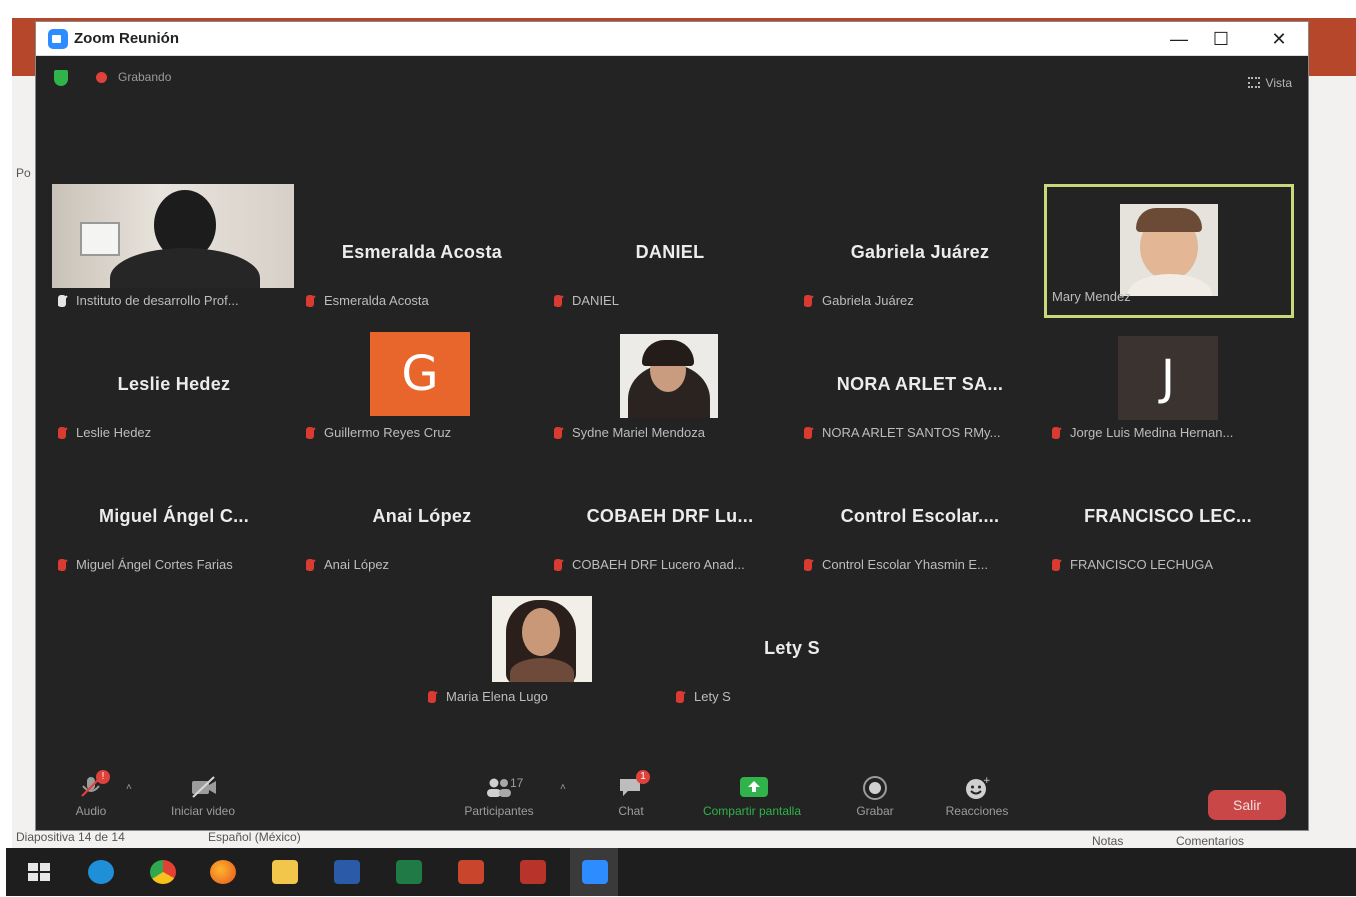  What do you see at coordinates (499, 787) in the screenshot?
I see `participants-icon: 17` at bounding box center [499, 787].